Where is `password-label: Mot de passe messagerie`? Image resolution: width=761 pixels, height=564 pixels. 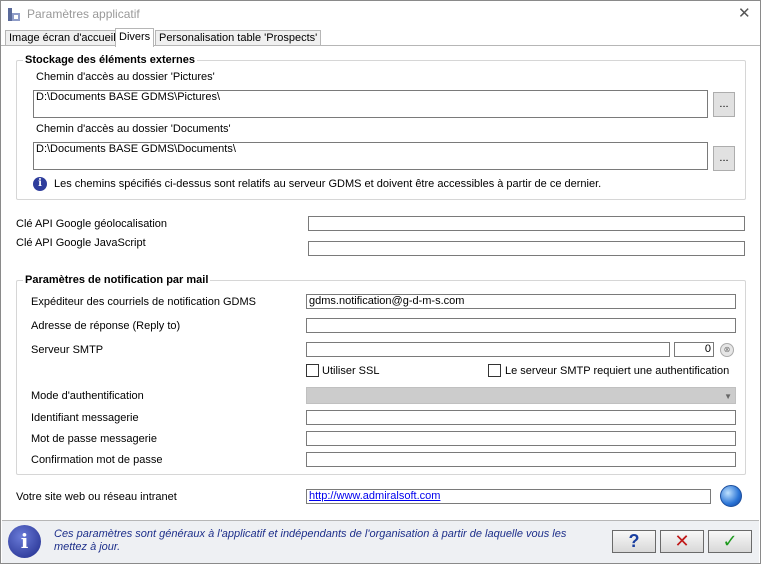 password-label: Mot de passe messagerie is located at coordinates (94, 439).